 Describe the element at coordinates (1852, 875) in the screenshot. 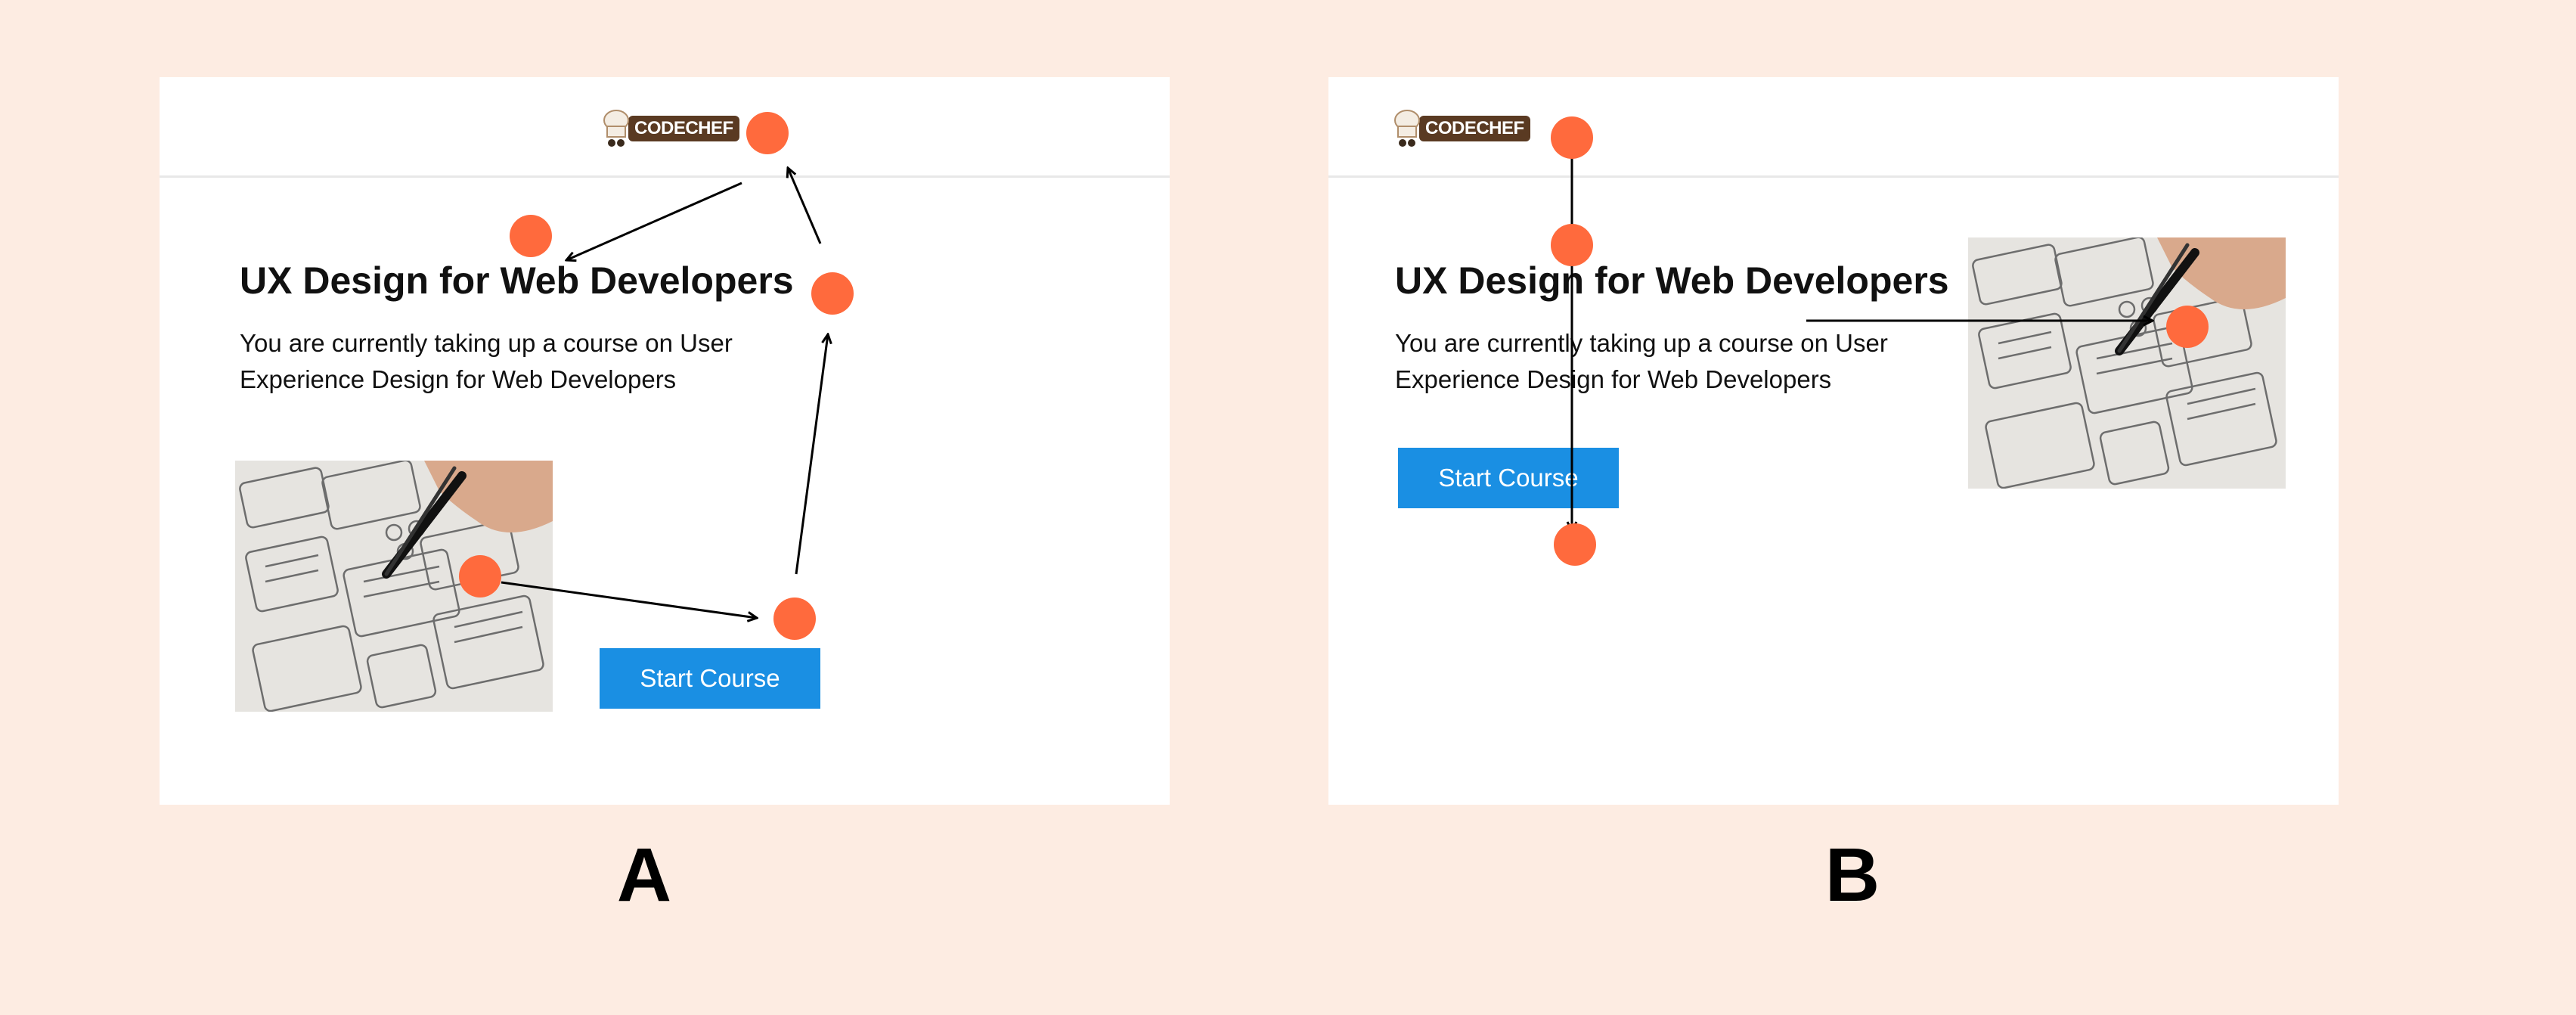

I see `variant-b-caption: B` at that location.